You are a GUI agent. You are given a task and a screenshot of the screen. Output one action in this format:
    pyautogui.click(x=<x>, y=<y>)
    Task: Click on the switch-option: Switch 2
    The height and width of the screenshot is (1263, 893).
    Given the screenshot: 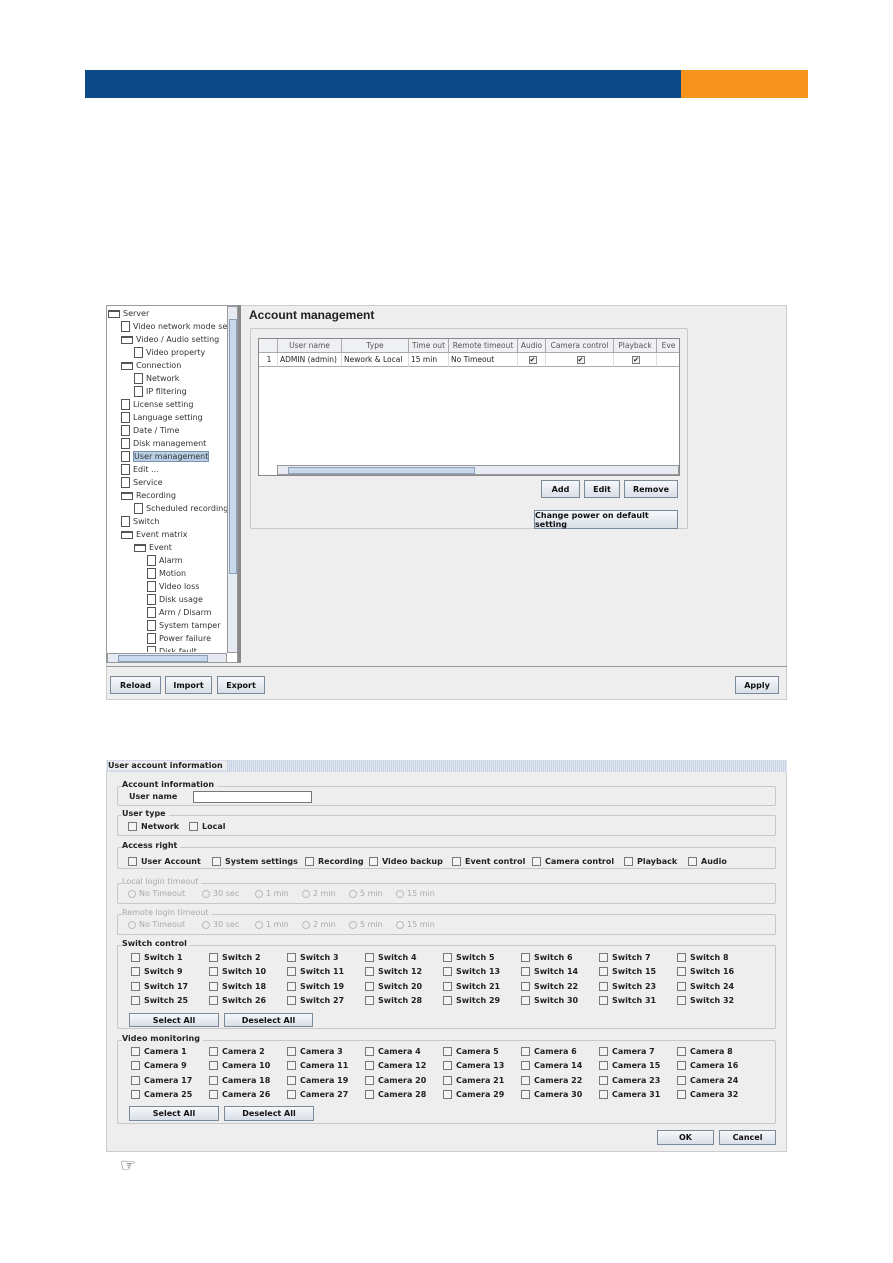 What is the action you would take?
    pyautogui.click(x=235, y=957)
    